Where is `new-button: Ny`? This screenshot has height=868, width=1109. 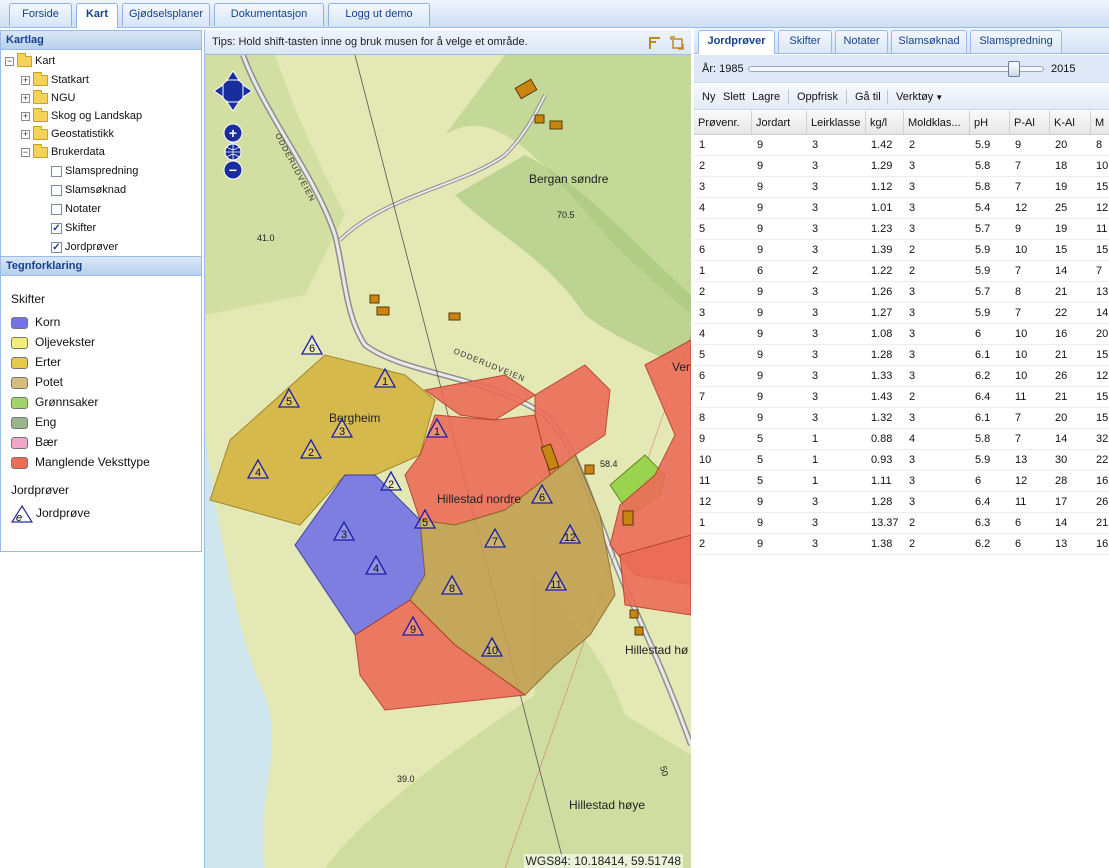 new-button: Ny is located at coordinates (708, 97).